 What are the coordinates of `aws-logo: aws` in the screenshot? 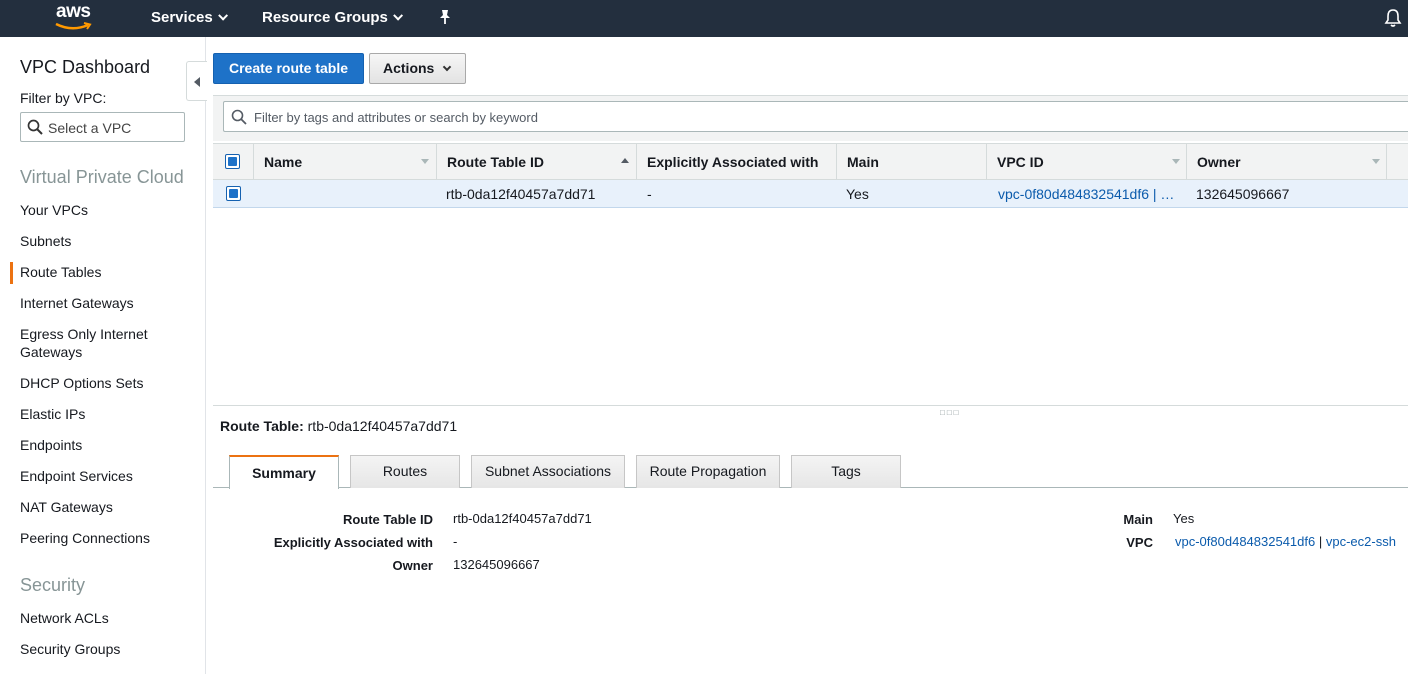 It's located at (77, 17).